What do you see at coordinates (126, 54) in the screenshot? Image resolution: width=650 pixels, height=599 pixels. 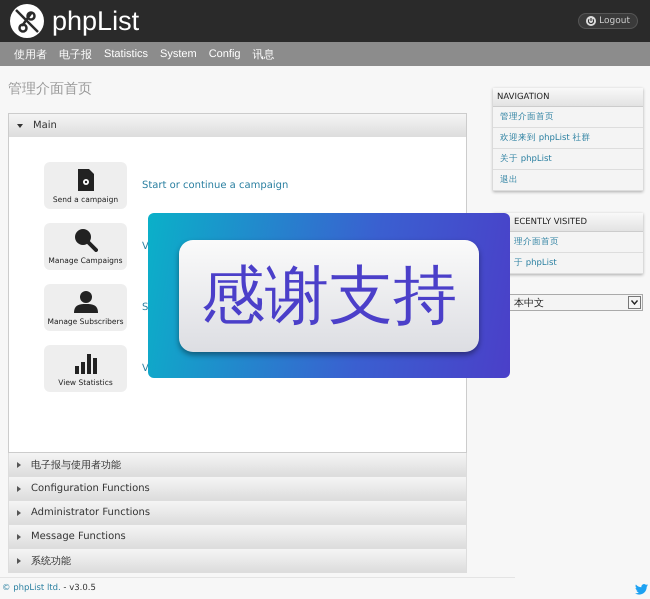 I see `menu-item: Statistics` at bounding box center [126, 54].